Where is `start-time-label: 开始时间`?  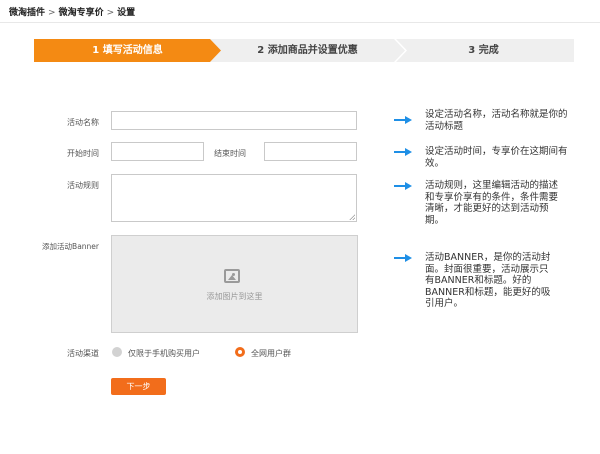
start-time-label: 开始时间 is located at coordinates (83, 153).